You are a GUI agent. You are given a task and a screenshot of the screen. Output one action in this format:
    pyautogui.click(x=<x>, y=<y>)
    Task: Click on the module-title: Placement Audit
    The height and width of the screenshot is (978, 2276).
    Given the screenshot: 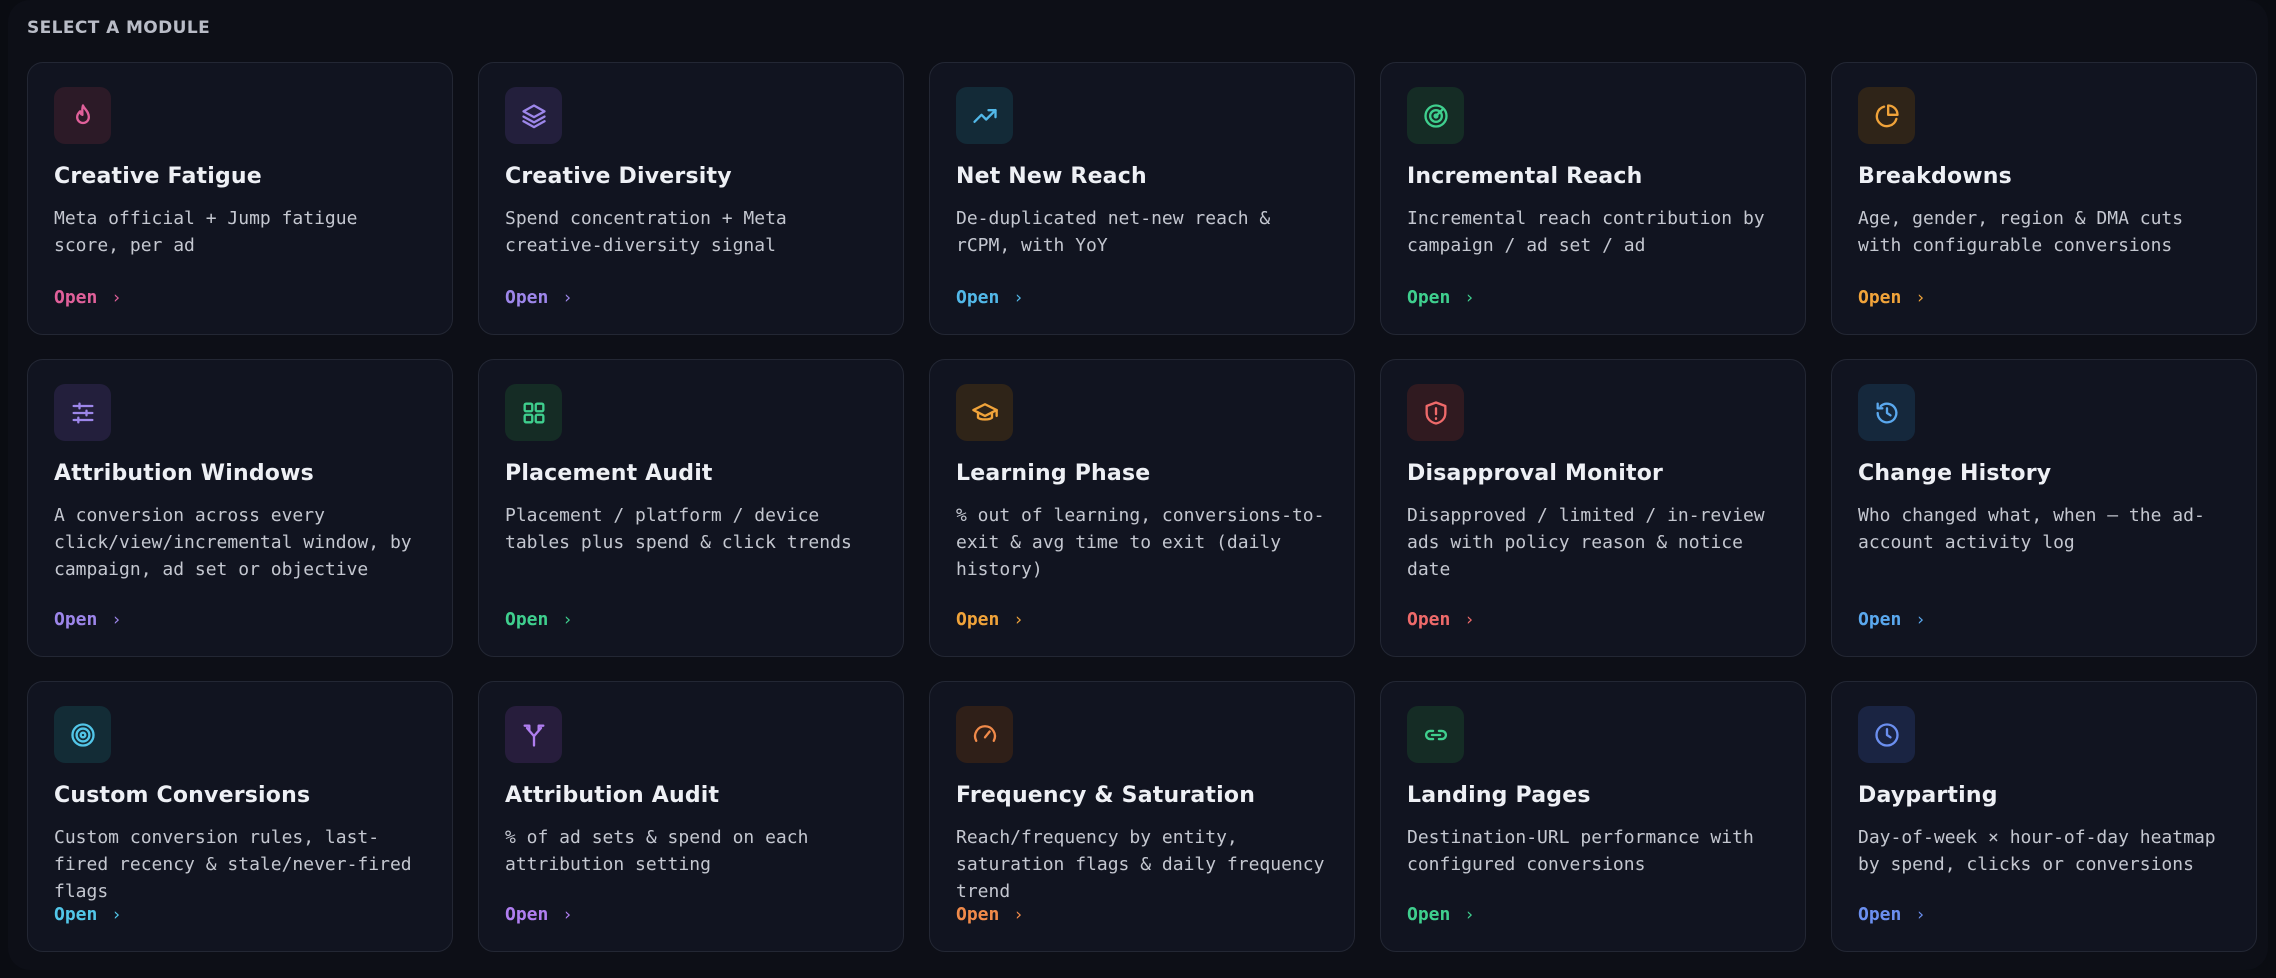 What is the action you would take?
    pyautogui.click(x=609, y=473)
    